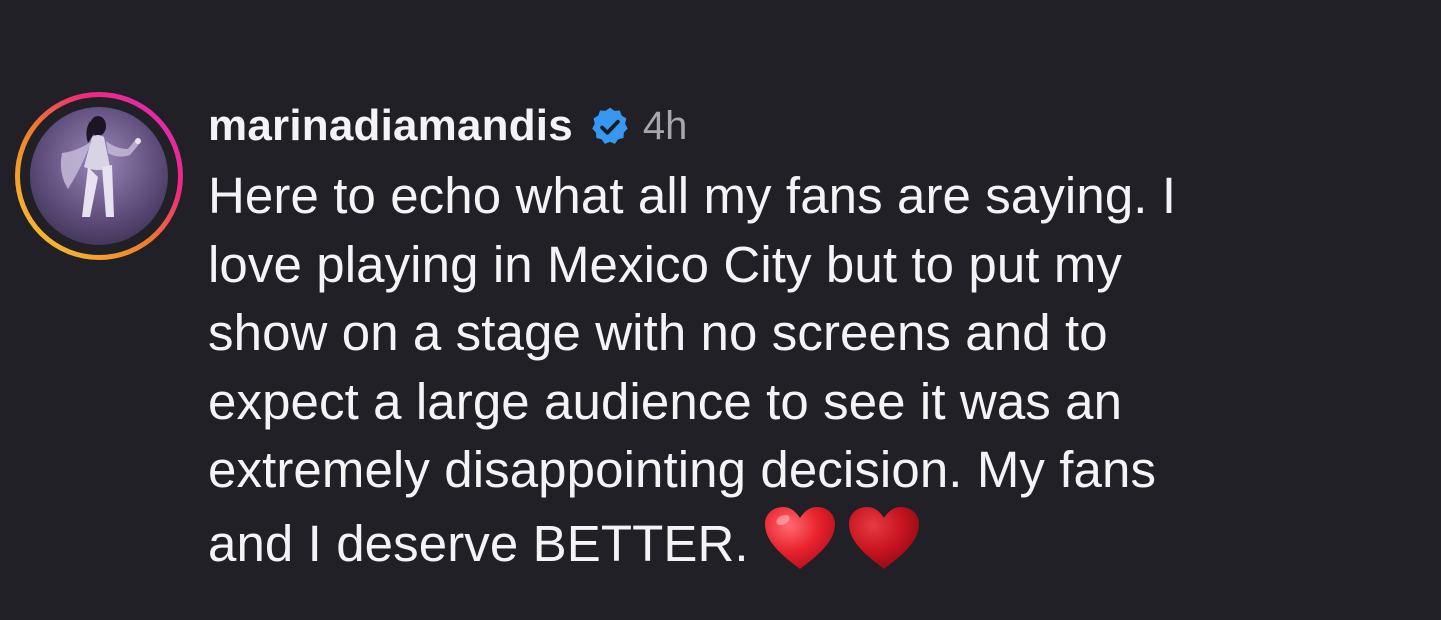 This screenshot has width=1441, height=620. What do you see at coordinates (390, 126) in the screenshot?
I see `username-link: marinadiamandis` at bounding box center [390, 126].